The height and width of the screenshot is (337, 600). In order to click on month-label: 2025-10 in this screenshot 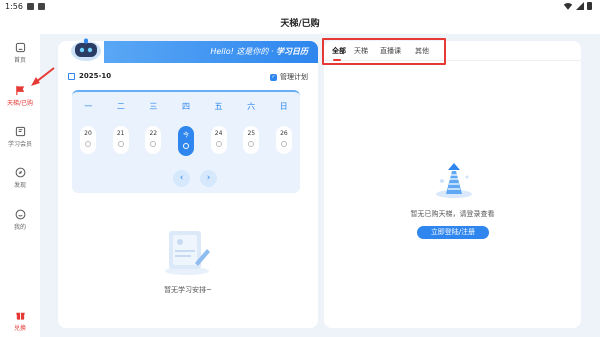, I will do `click(95, 76)`.